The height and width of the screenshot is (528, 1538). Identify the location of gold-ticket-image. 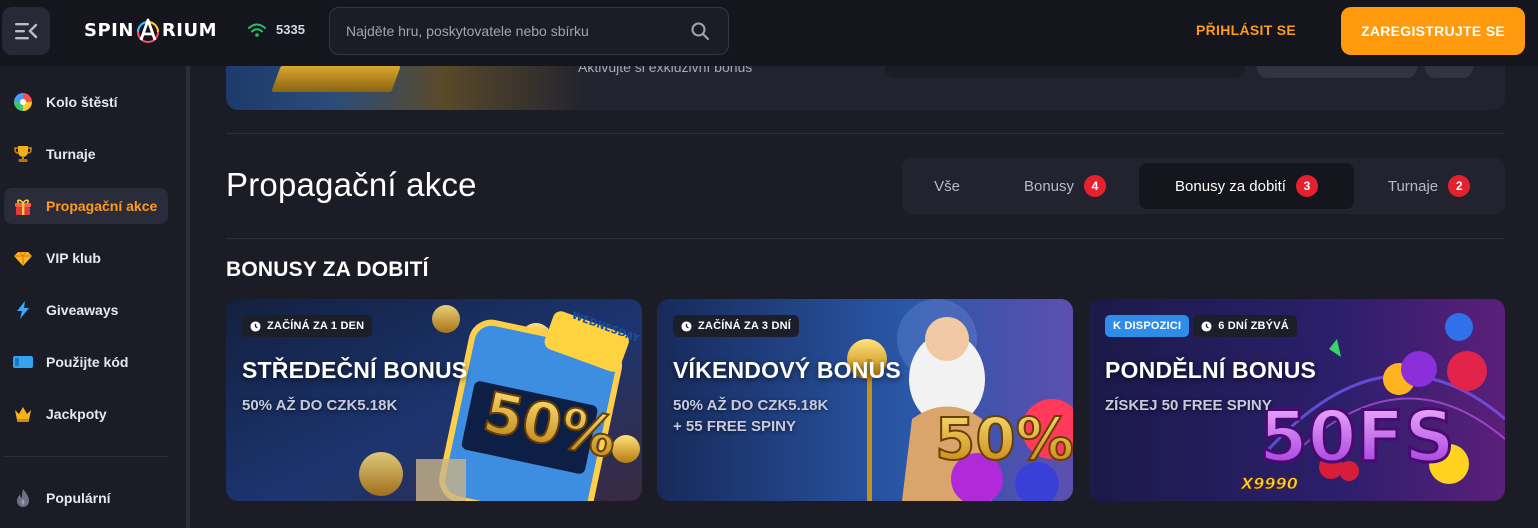
(336, 79).